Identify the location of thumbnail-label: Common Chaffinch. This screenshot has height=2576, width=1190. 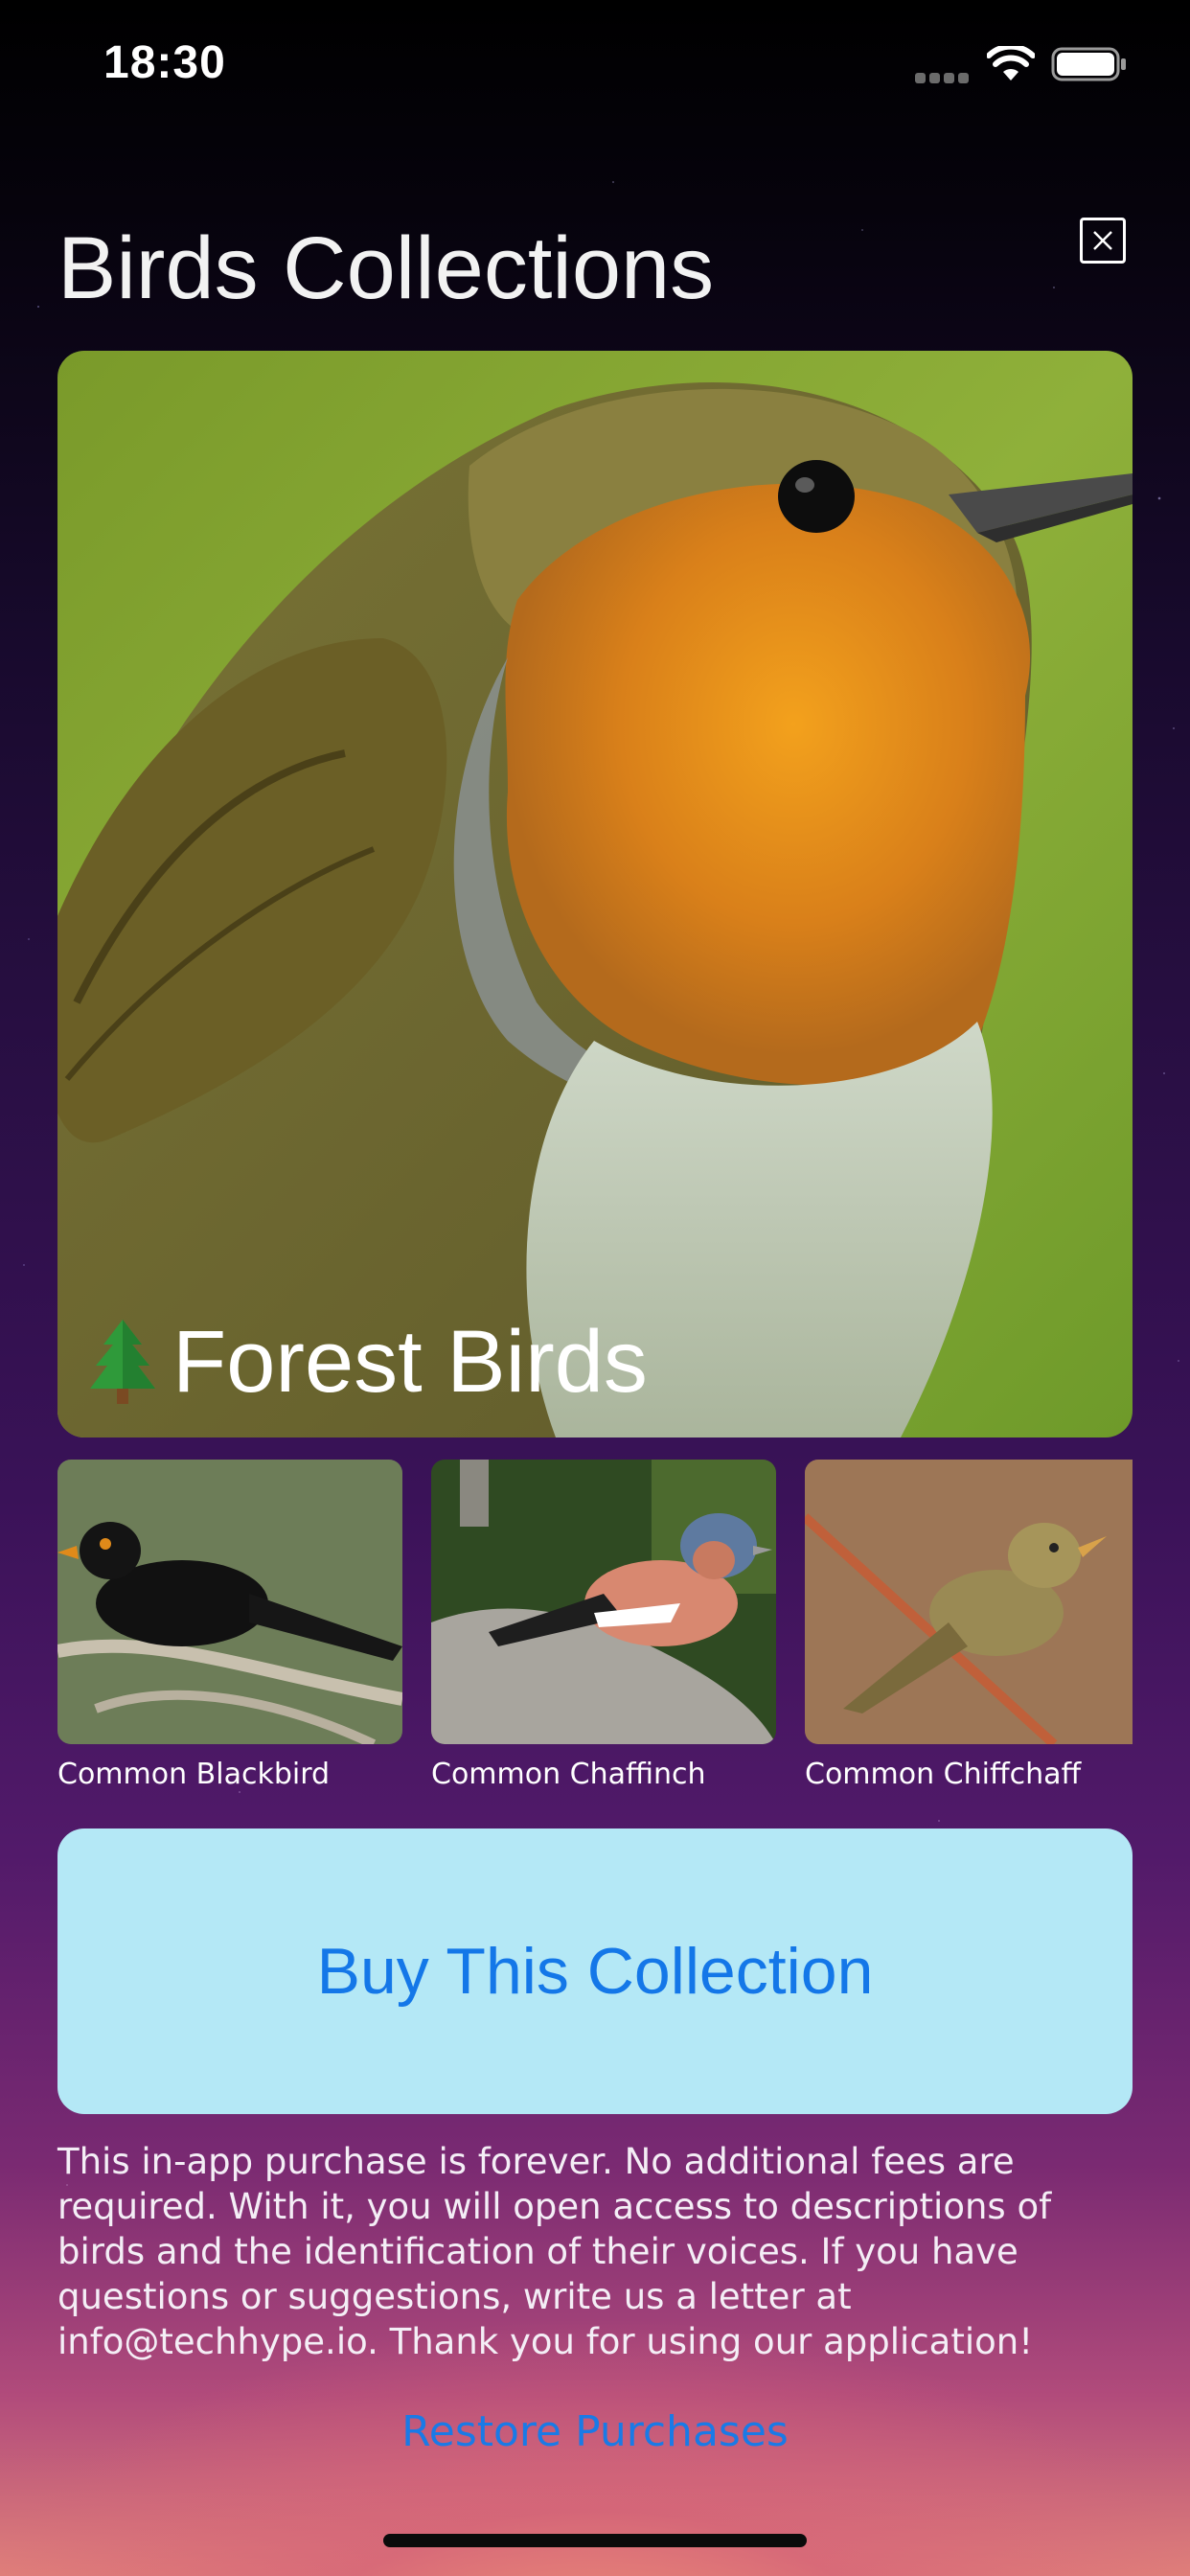
(569, 1774).